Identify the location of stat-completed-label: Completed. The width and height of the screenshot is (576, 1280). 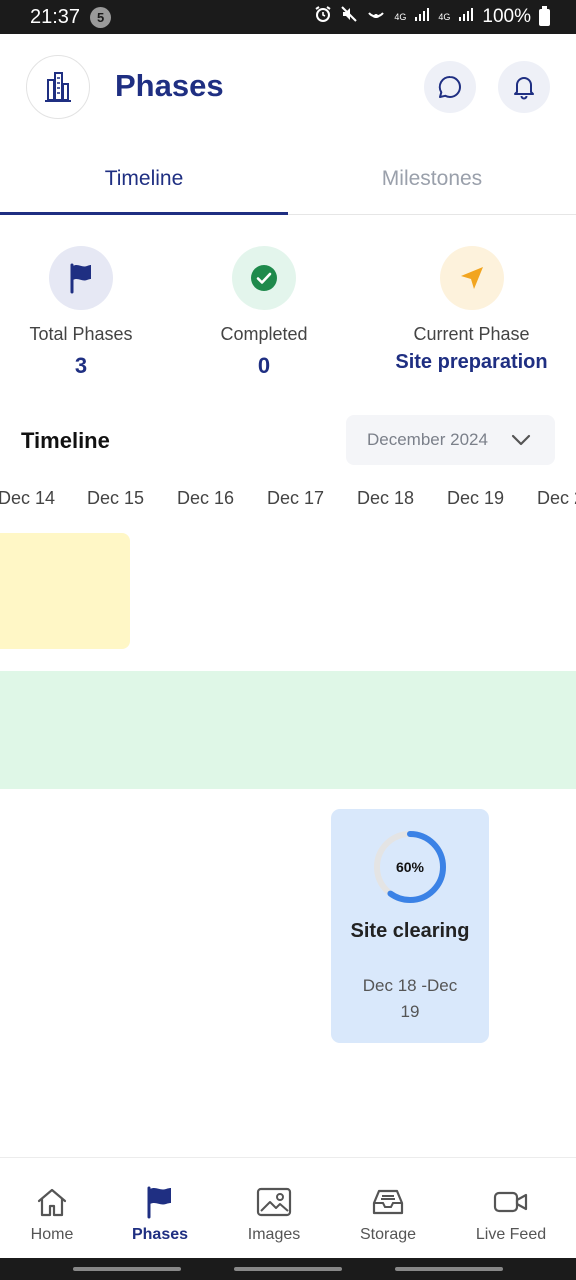
(264, 334).